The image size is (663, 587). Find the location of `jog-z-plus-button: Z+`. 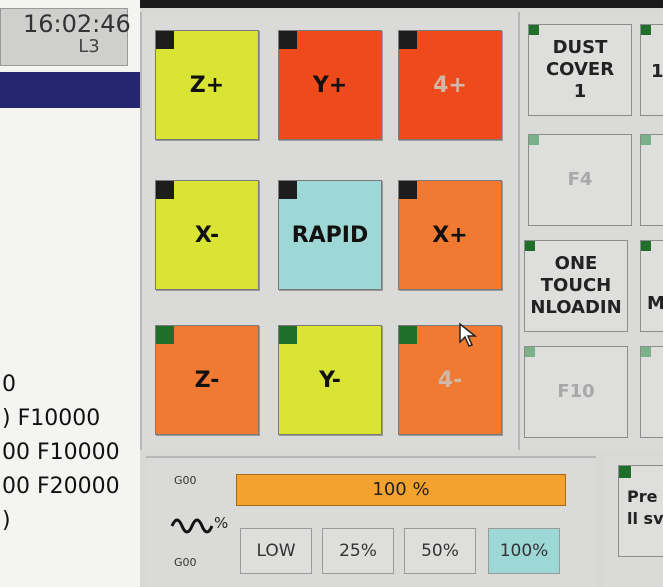

jog-z-plus-button: Z+ is located at coordinates (207, 85).